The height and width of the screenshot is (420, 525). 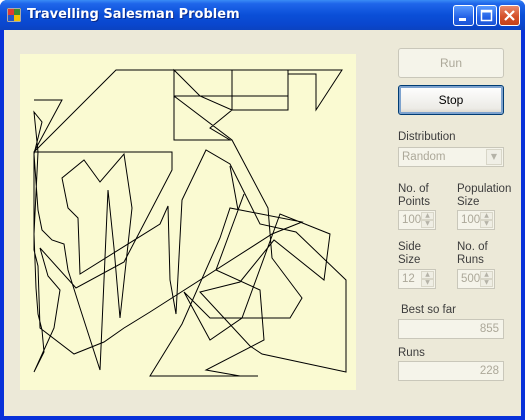 What do you see at coordinates (428, 310) in the screenshot?
I see `best-so-far-label: Best so far` at bounding box center [428, 310].